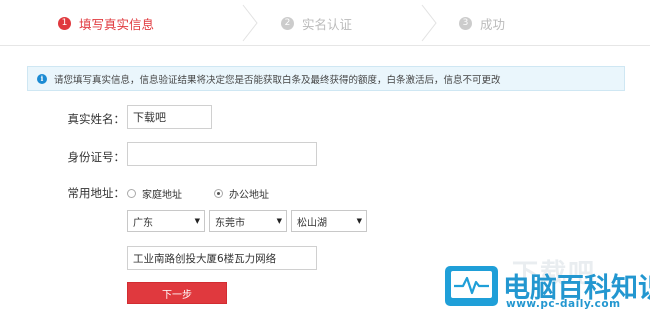 Image resolution: width=650 pixels, height=317 pixels. I want to click on step-2: 2 实名认证, so click(316, 23).